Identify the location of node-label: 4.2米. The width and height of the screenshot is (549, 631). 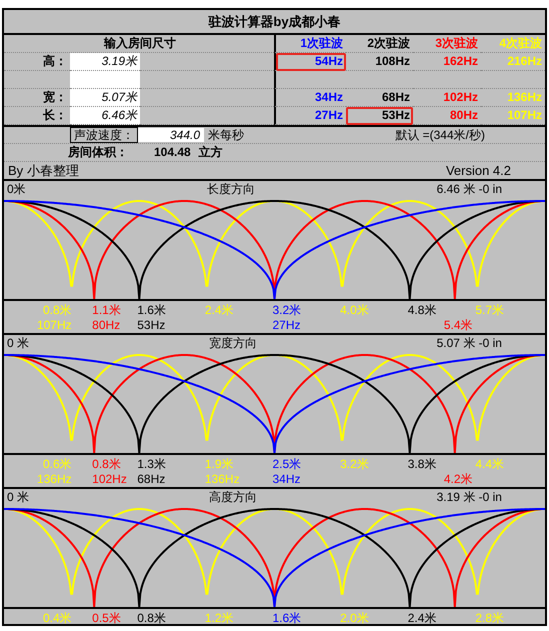
(458, 479).